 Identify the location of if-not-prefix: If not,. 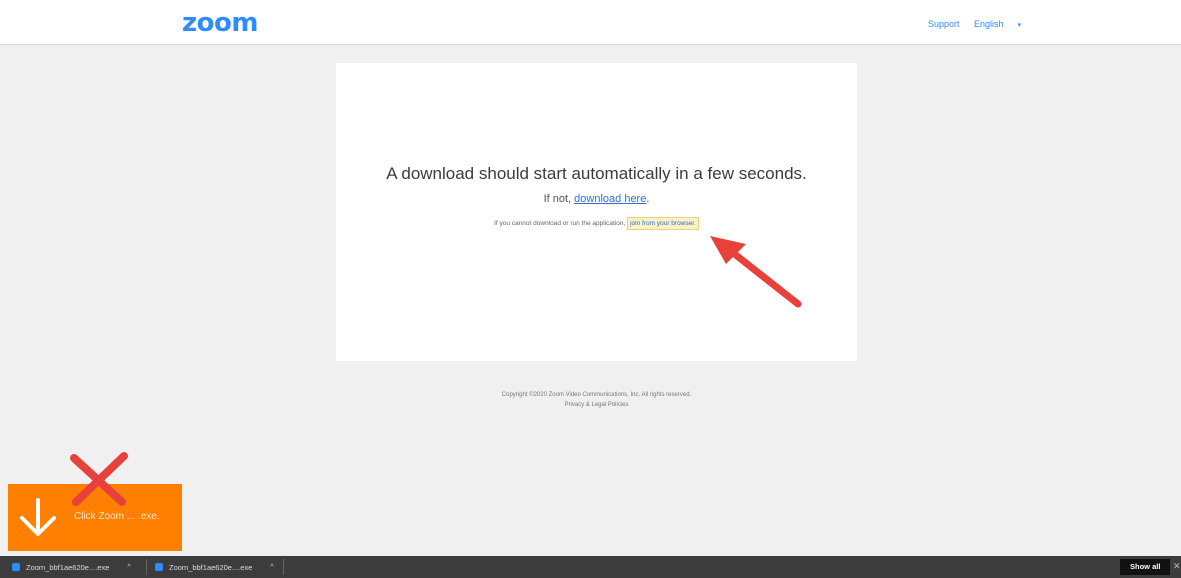
(559, 199).